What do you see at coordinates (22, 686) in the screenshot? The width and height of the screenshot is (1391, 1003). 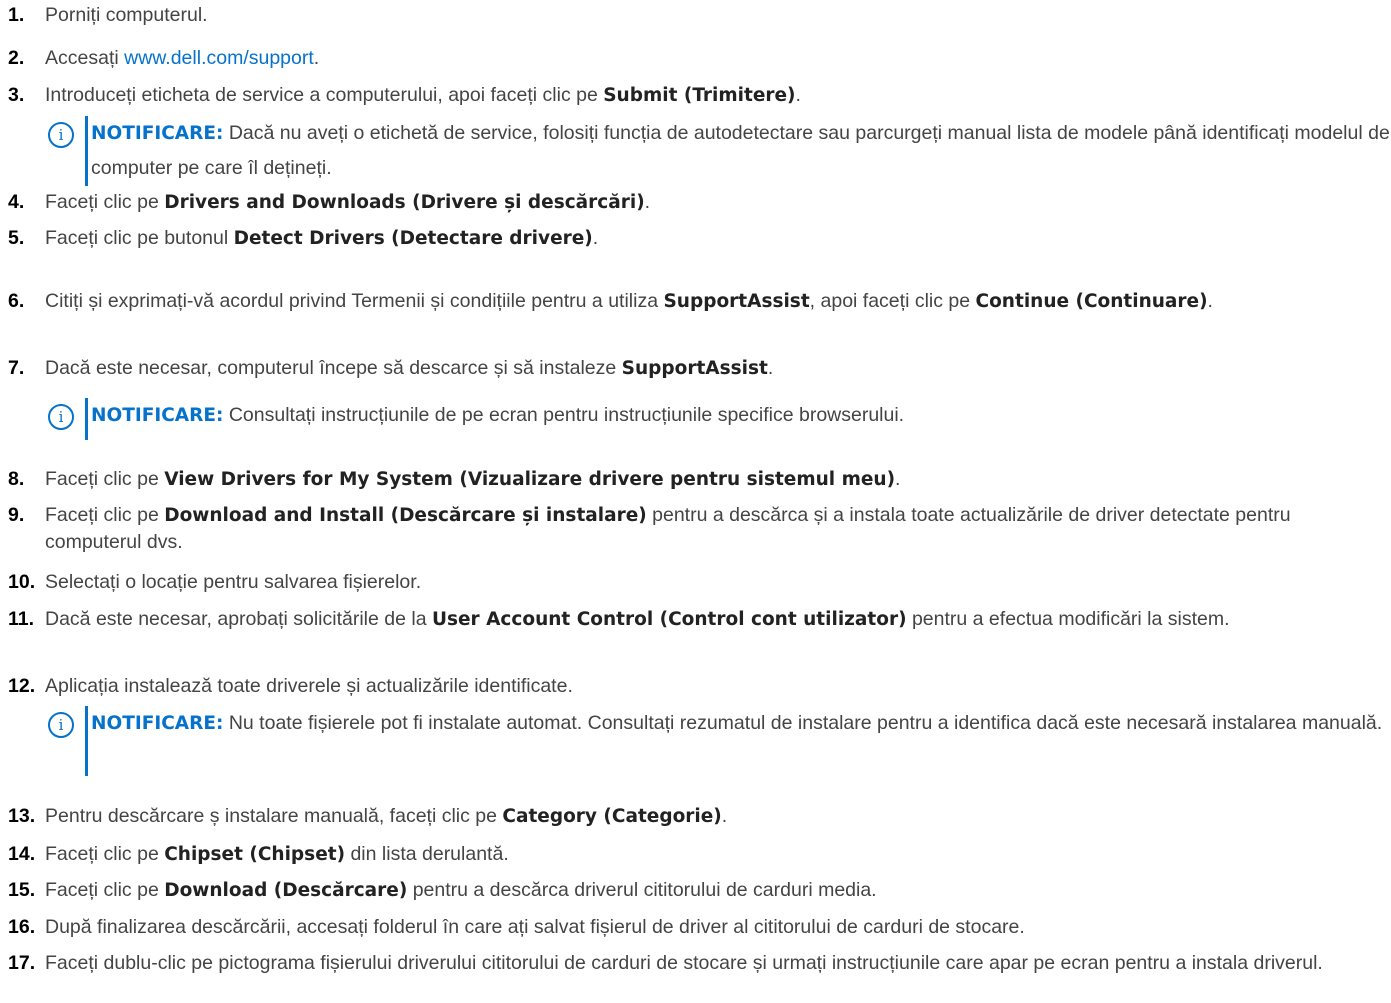 I see `step-number: 12.` at bounding box center [22, 686].